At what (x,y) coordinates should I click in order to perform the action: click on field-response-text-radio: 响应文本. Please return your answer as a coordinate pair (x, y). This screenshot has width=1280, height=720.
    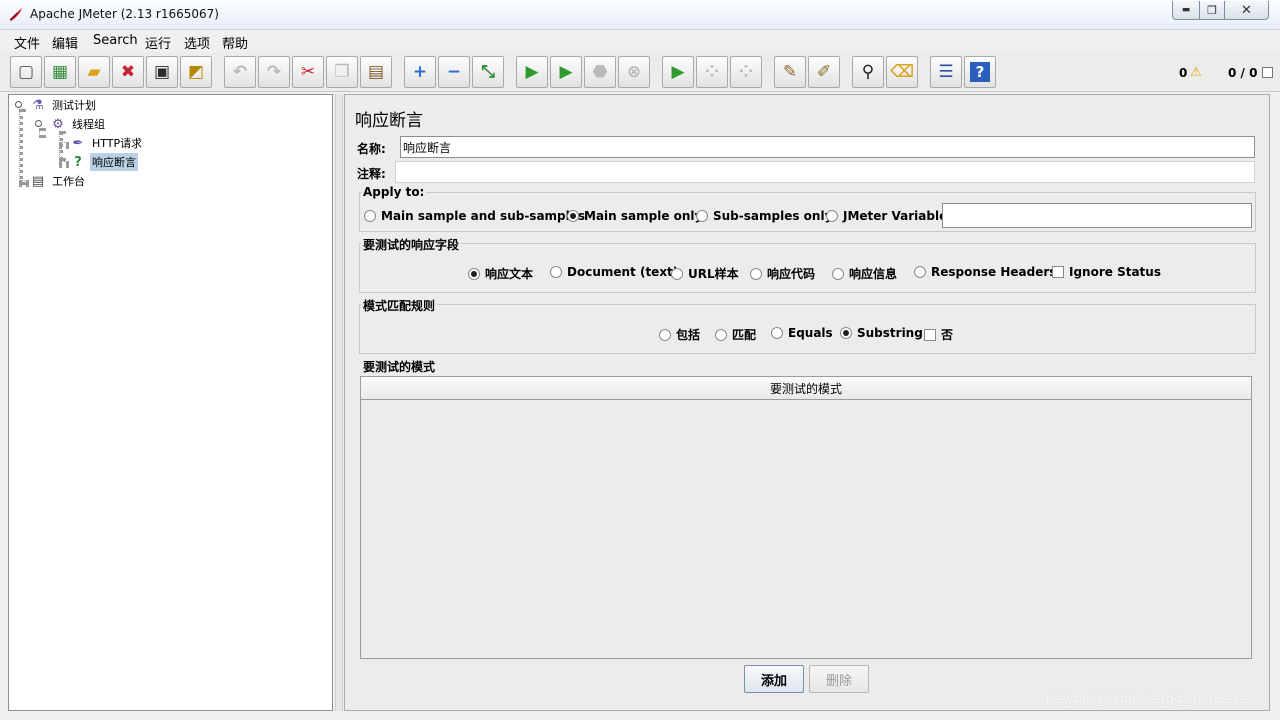
    Looking at the image, I should click on (500, 273).